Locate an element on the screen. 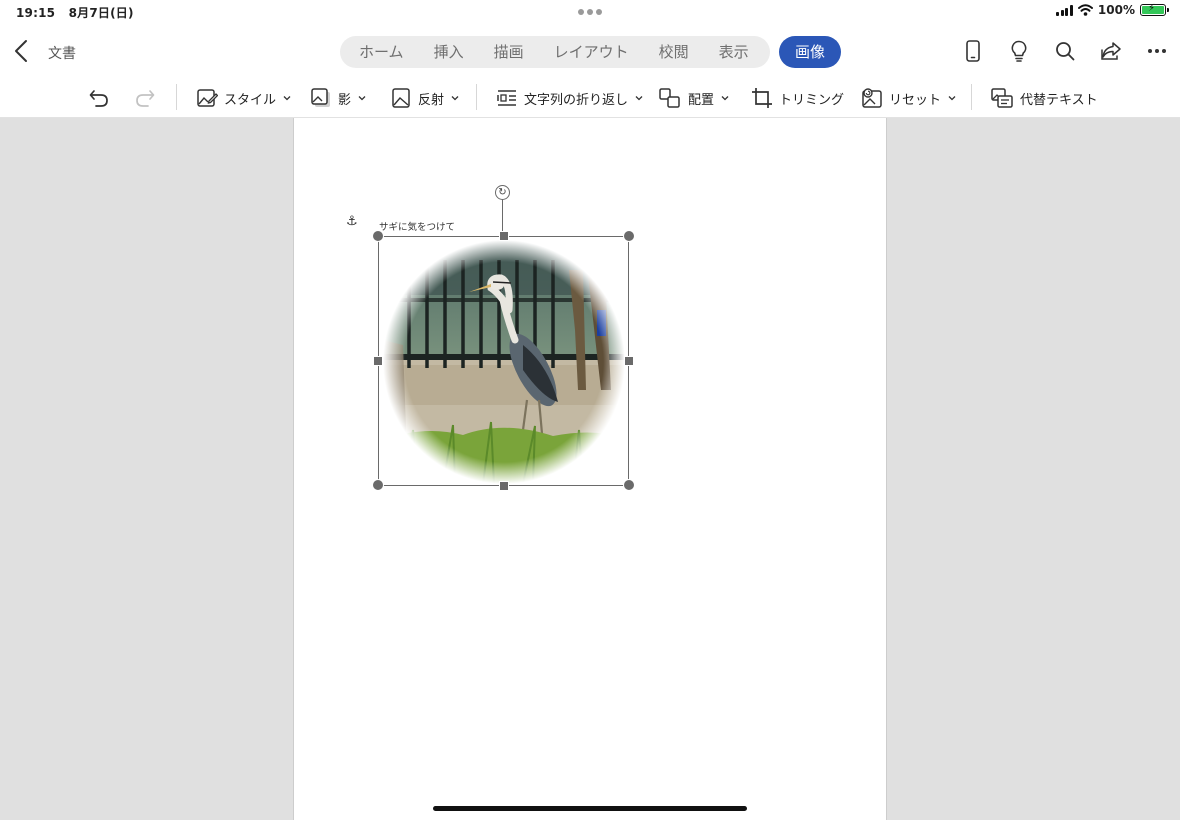  rotate-handle-icon: ↻ is located at coordinates (502, 192).